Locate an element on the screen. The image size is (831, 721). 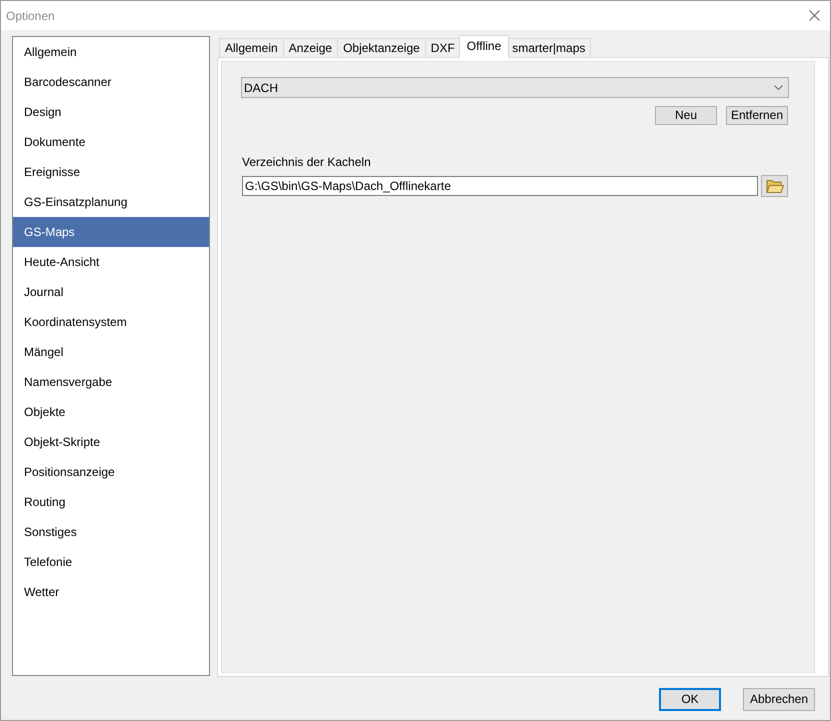
folder-icon is located at coordinates (775, 186).